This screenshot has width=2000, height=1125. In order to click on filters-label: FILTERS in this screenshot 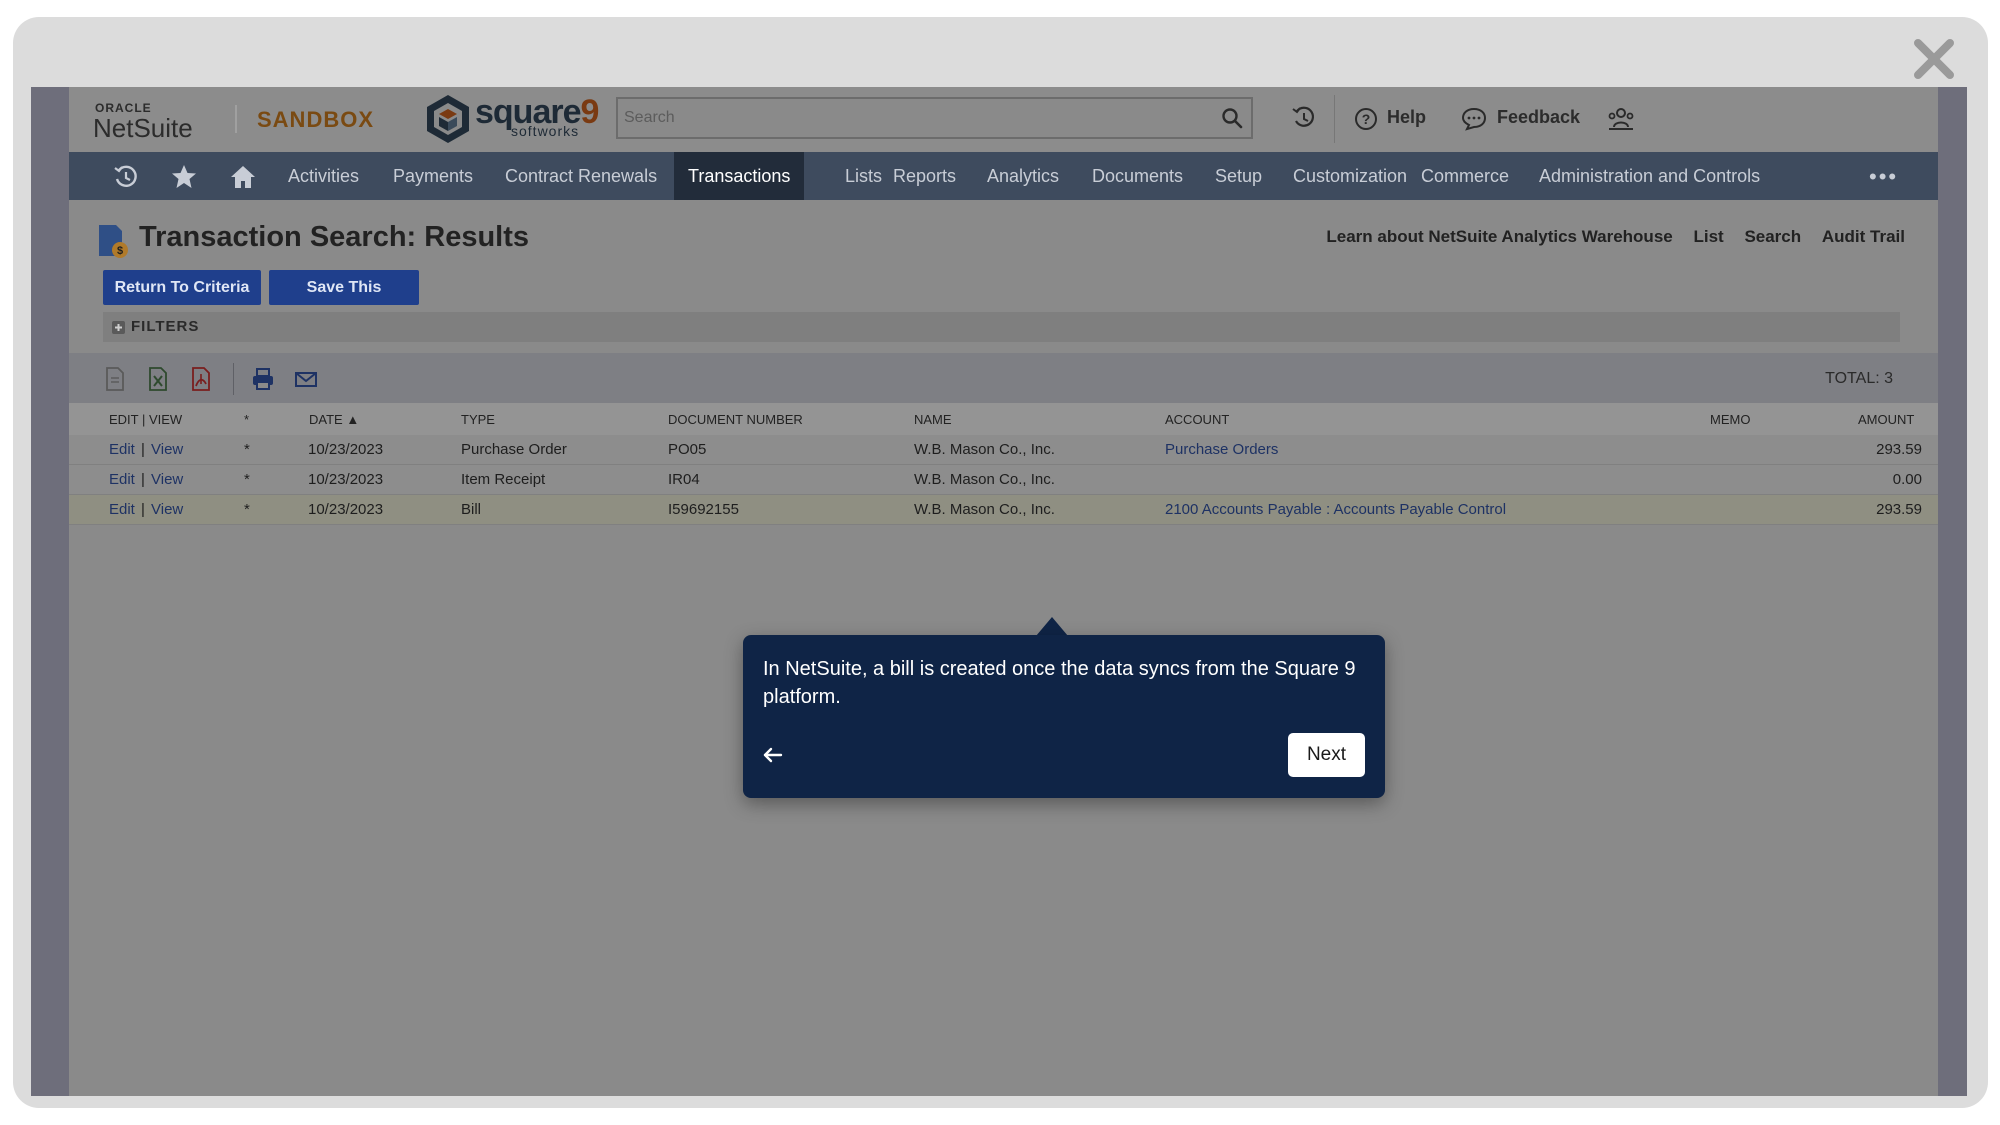, I will do `click(165, 326)`.